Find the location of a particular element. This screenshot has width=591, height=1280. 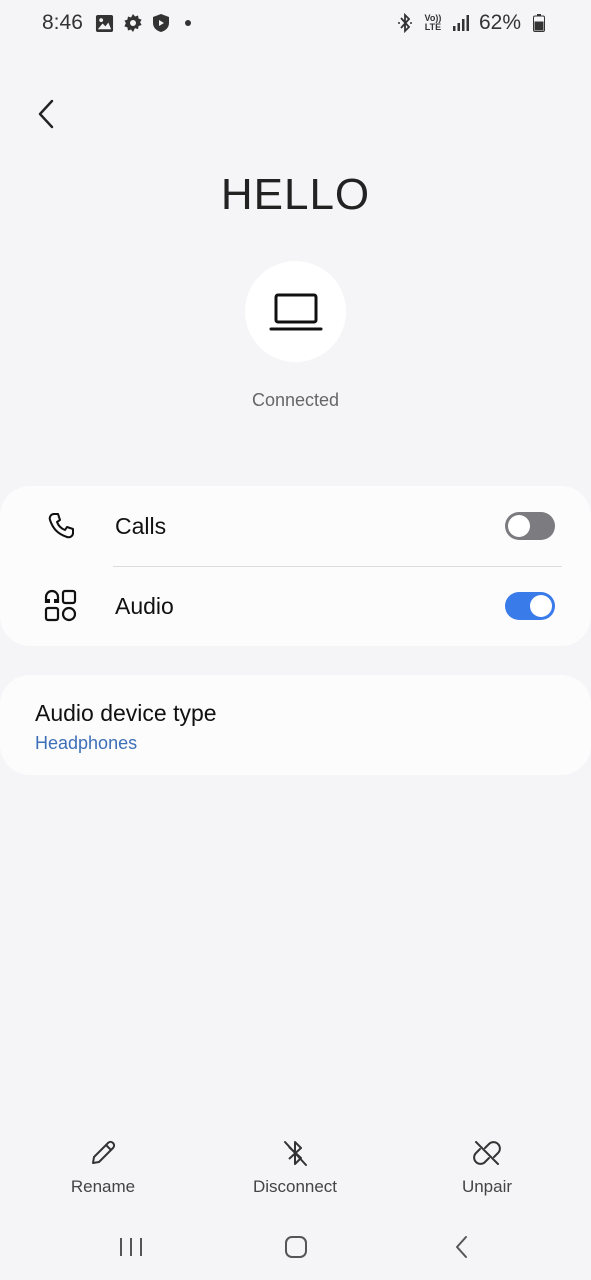

recents-icon is located at coordinates (131, 1247).